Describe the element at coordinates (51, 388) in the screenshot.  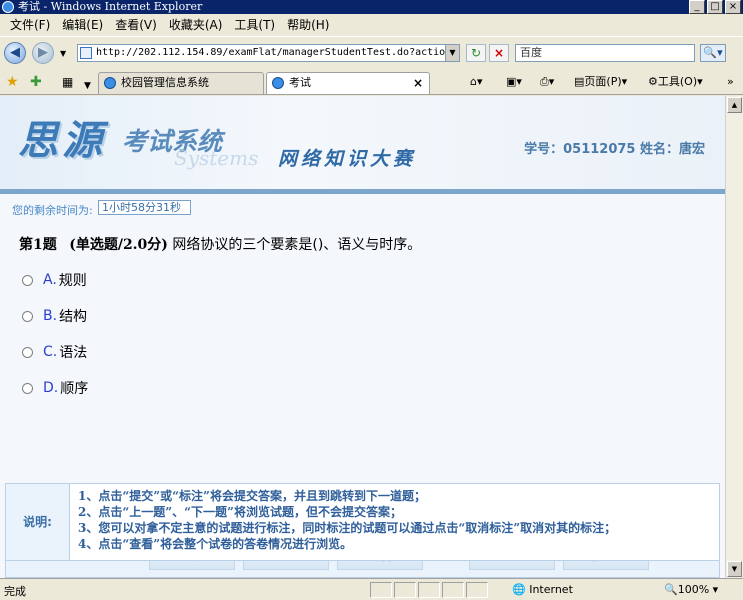
I see `option-letter: D.` at that location.